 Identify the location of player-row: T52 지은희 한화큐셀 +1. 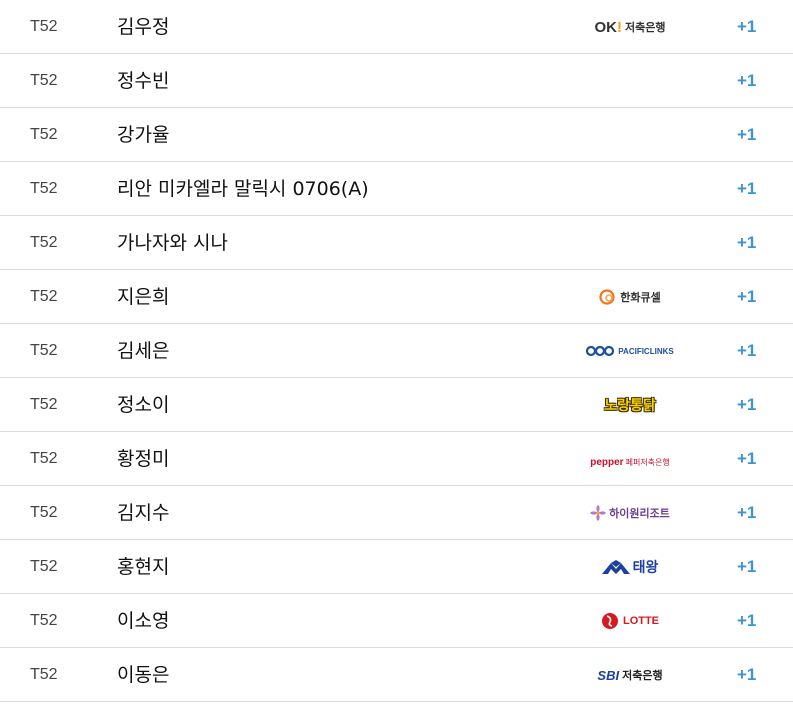
(396, 297).